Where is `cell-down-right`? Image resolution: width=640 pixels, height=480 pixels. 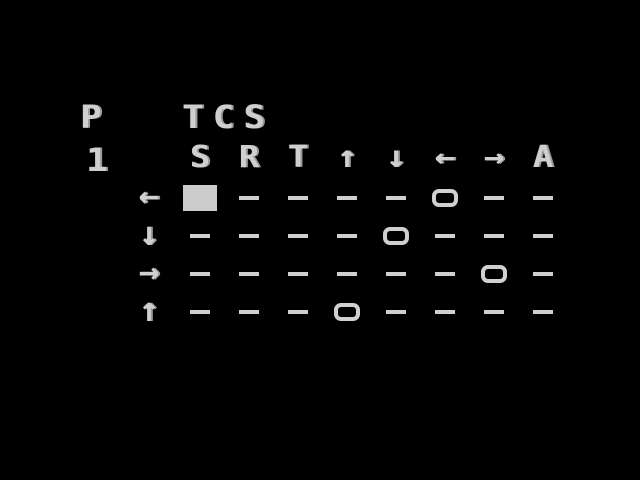 cell-down-right is located at coordinates (494, 236).